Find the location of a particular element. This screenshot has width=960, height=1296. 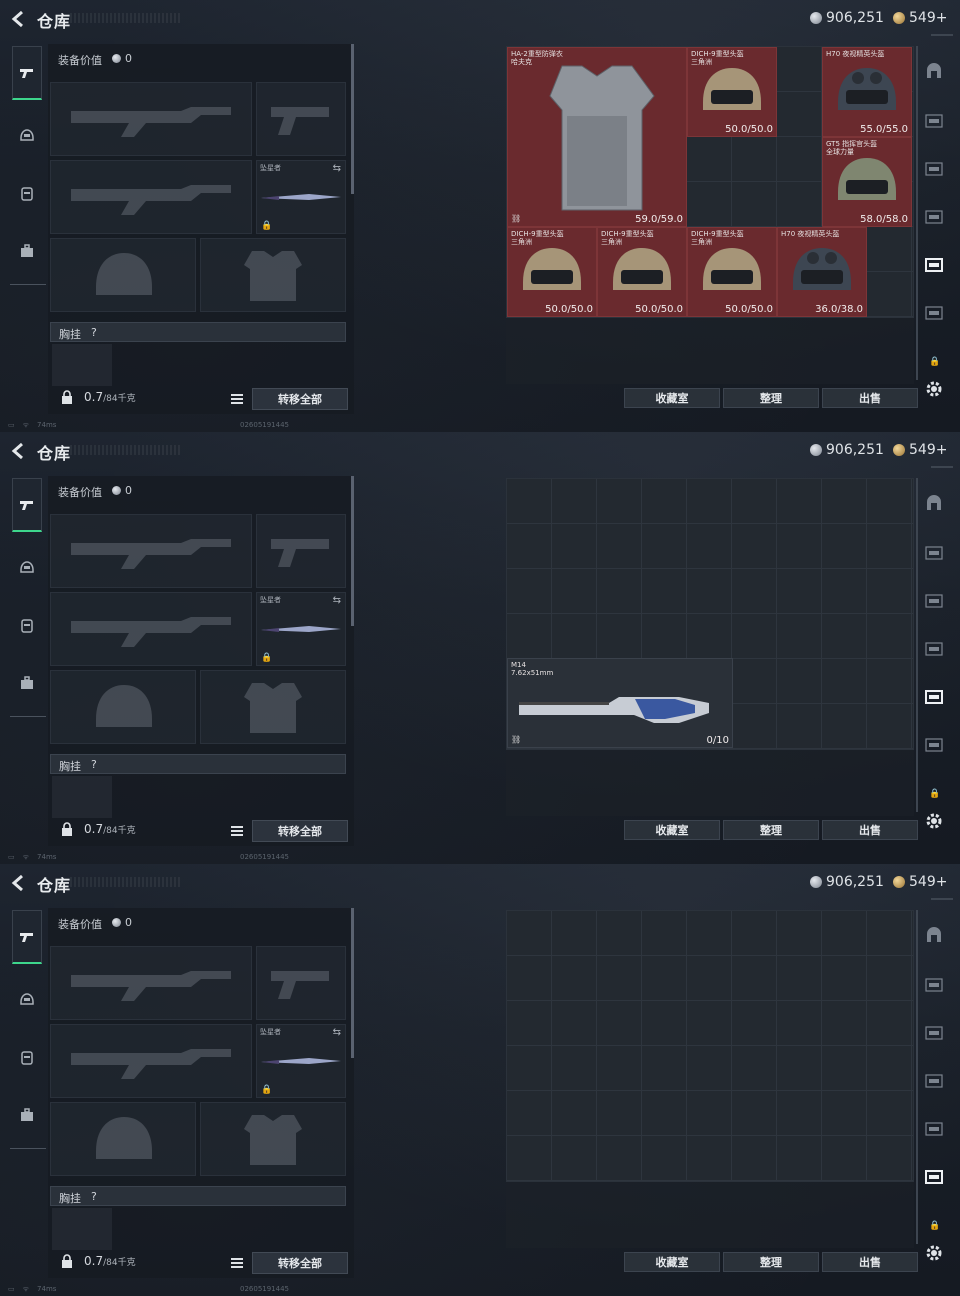

stash-item: H70 夜视精英头盔 36.0/38.0 is located at coordinates (822, 272).